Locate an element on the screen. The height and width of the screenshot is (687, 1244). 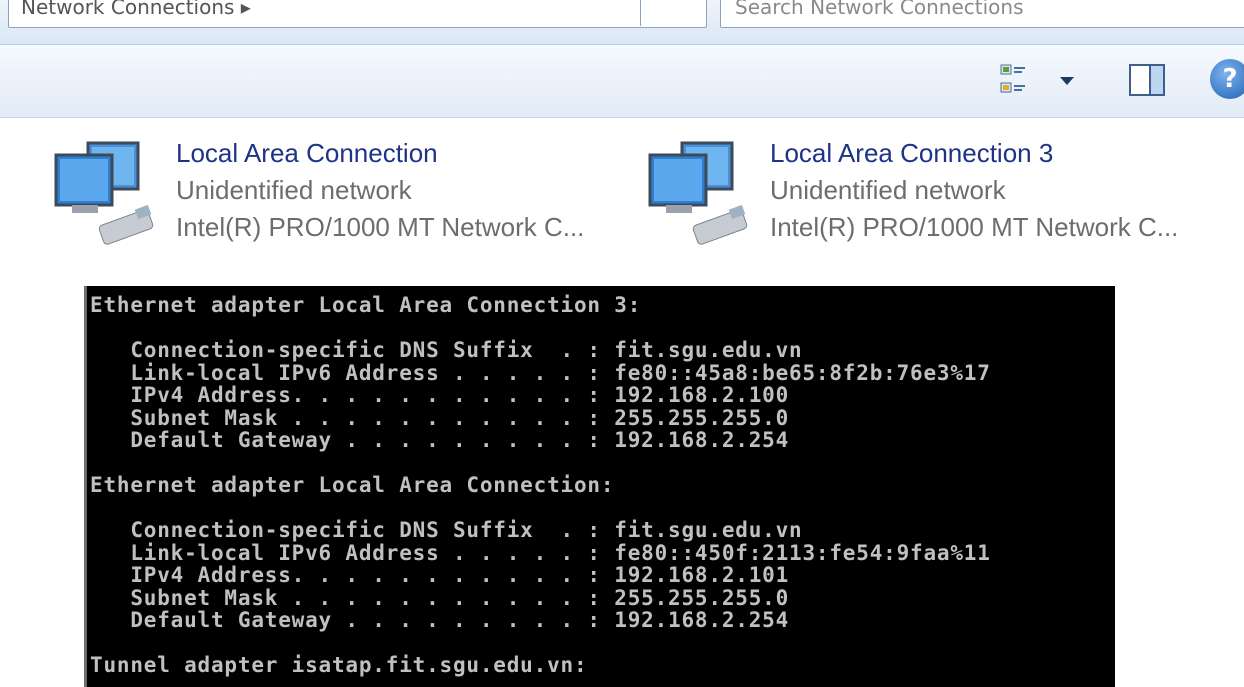
search-box: Search Network Connections is located at coordinates (982, 14).